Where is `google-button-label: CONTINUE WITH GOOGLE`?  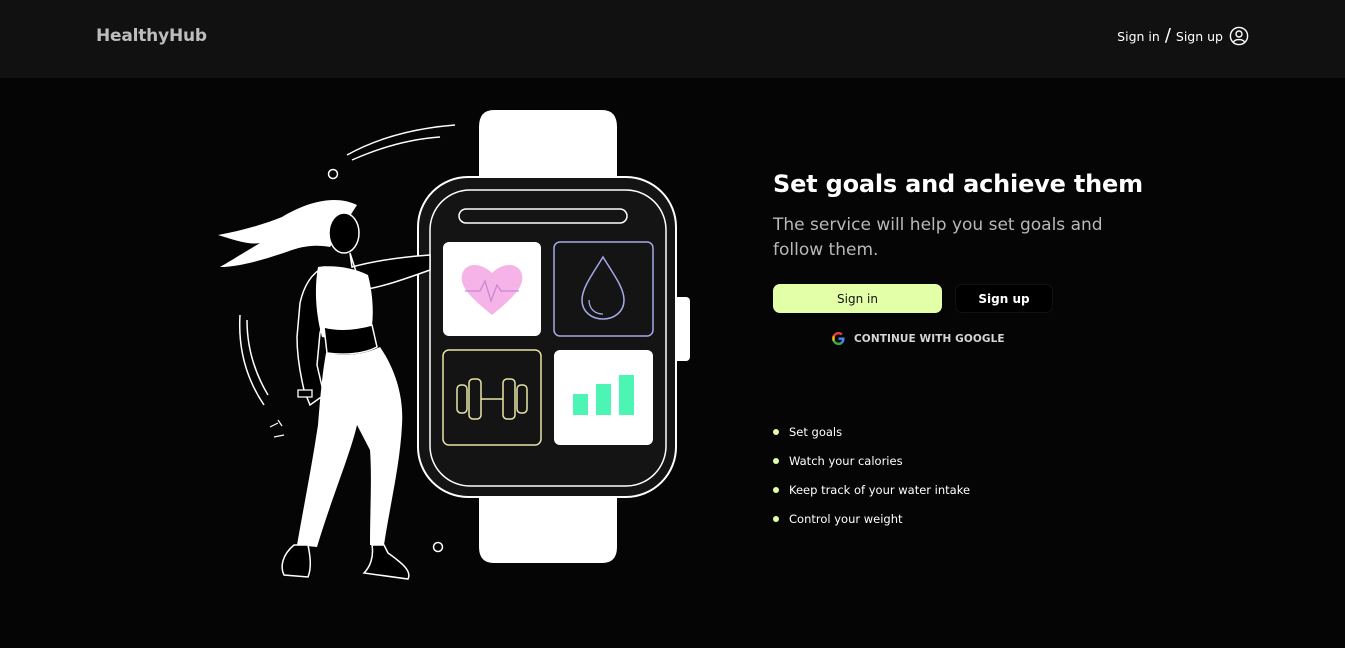
google-button-label: CONTINUE WITH GOOGLE is located at coordinates (929, 338).